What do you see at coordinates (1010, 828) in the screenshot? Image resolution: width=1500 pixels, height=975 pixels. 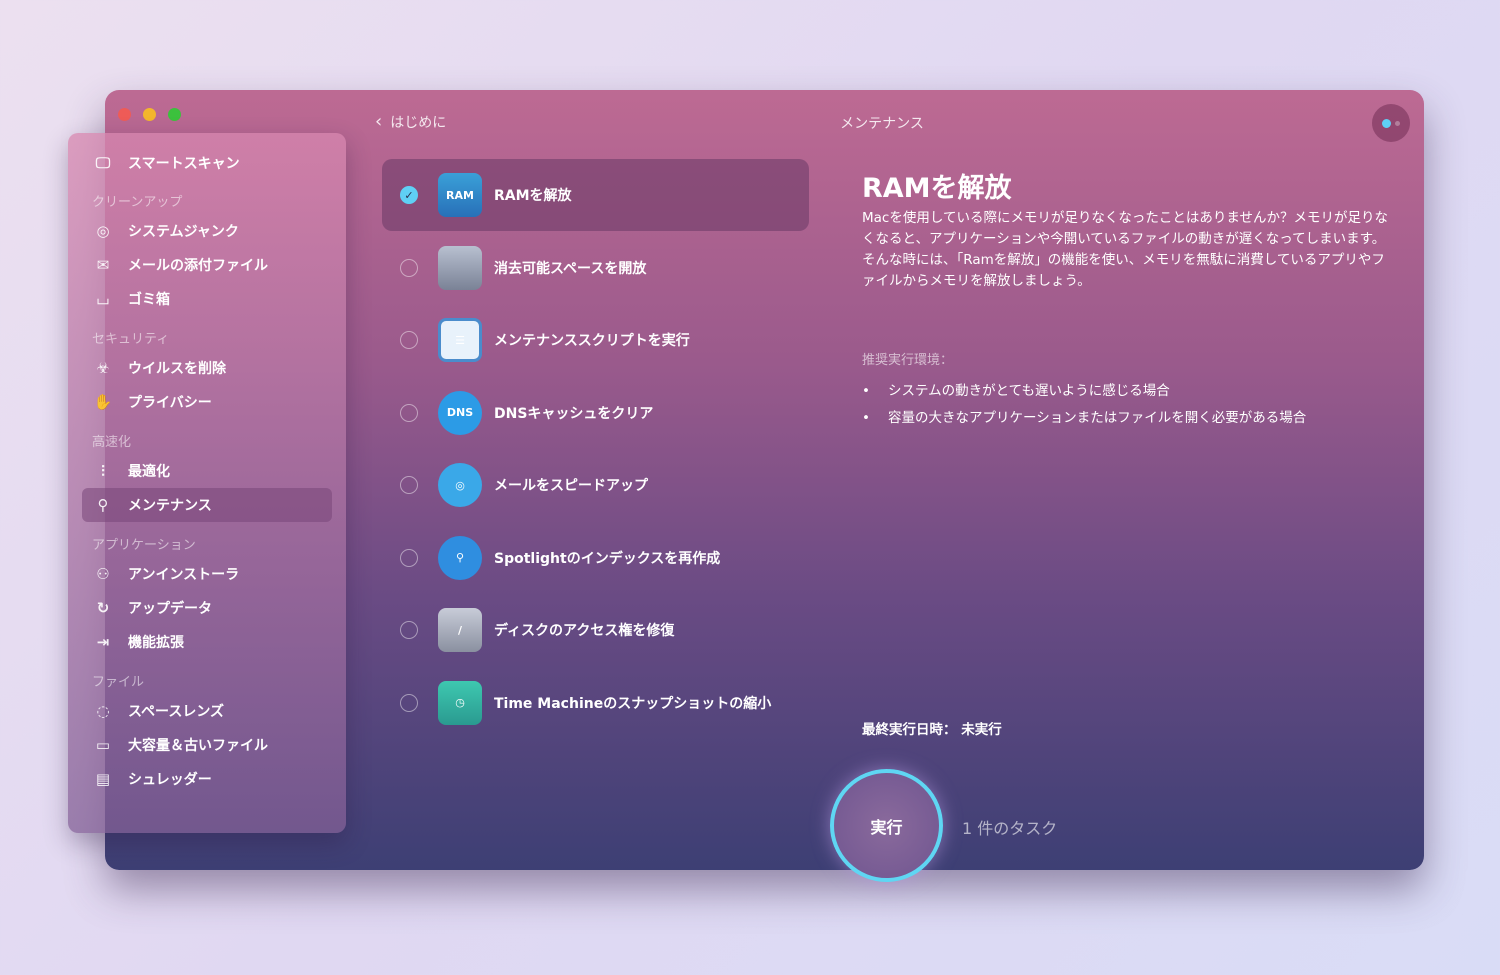 I see `task-count: 1 件のタスク` at bounding box center [1010, 828].